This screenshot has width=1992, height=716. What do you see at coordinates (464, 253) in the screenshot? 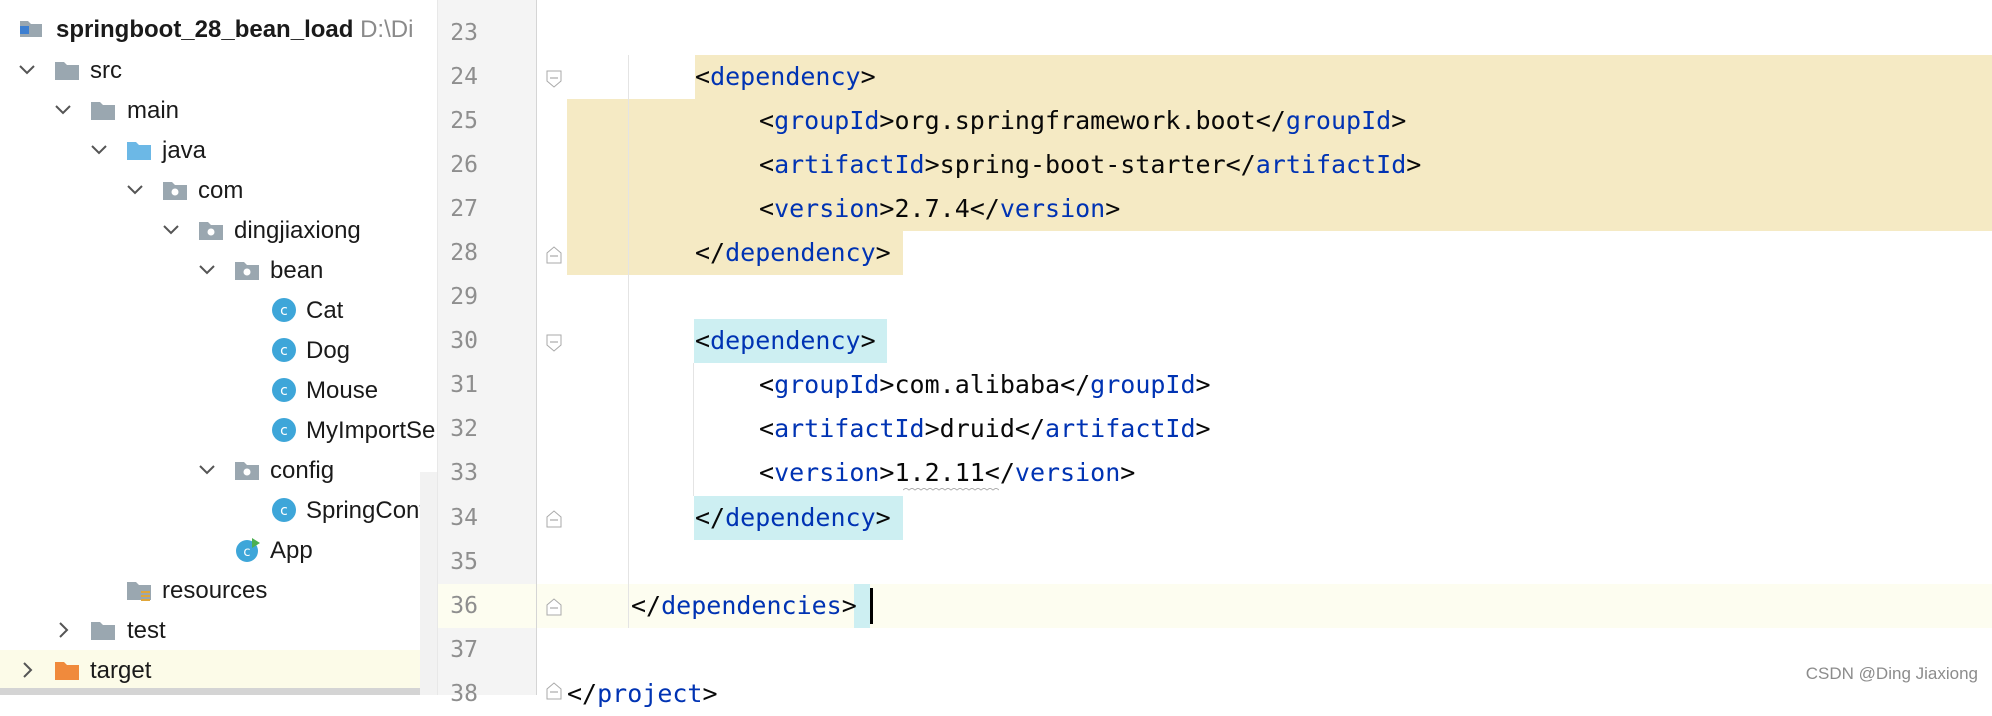
I see `line-number: 28` at bounding box center [464, 253].